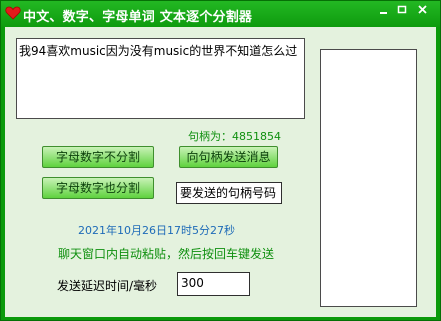 Image resolution: width=441 pixels, height=321 pixels. I want to click on handle-number-input: 要发送的句柄号码, so click(229, 193).